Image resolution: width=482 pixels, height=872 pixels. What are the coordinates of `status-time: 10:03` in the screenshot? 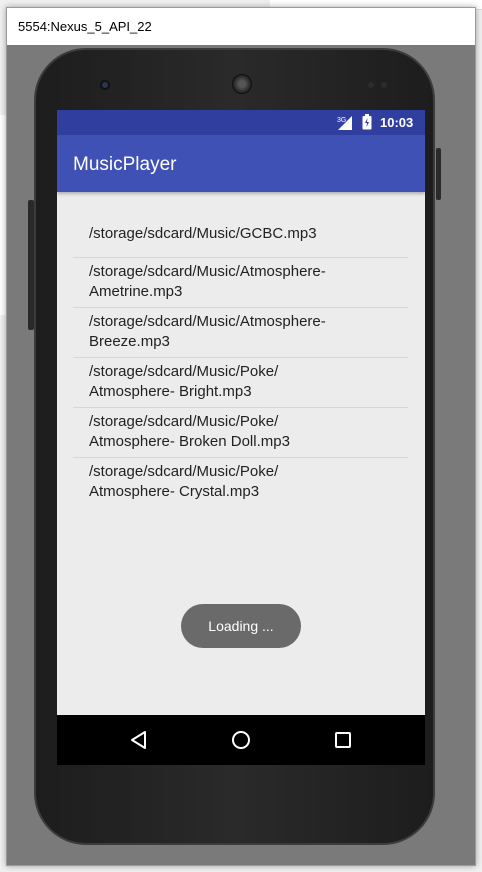 It's located at (397, 122).